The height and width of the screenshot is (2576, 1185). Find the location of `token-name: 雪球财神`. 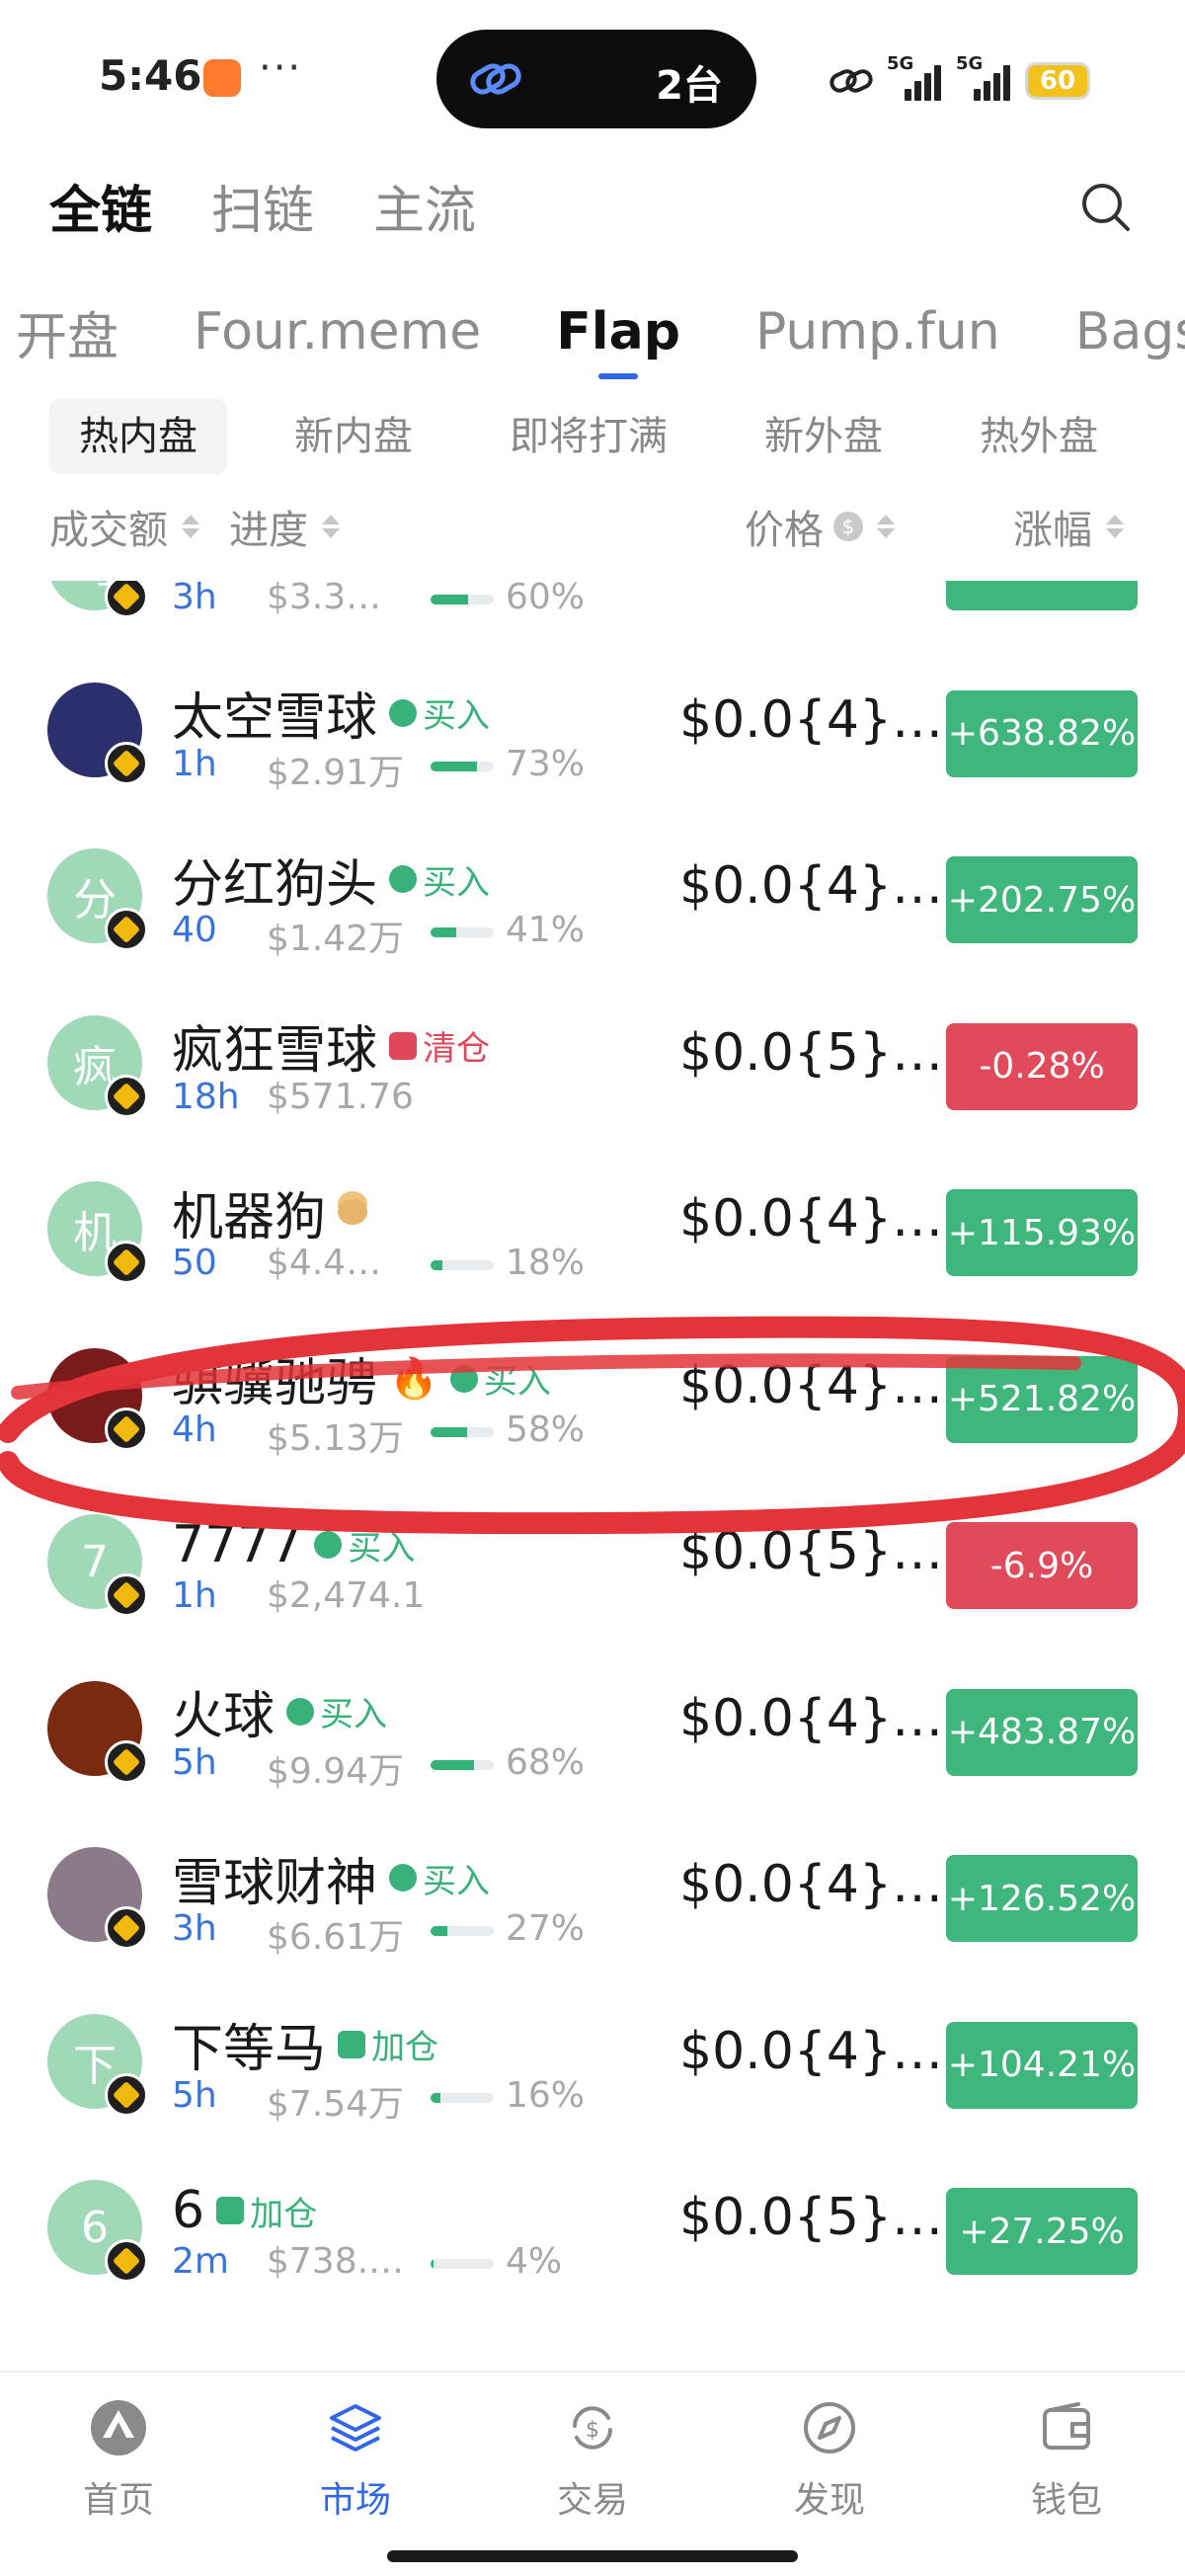

token-name: 雪球财神 is located at coordinates (275, 1883).